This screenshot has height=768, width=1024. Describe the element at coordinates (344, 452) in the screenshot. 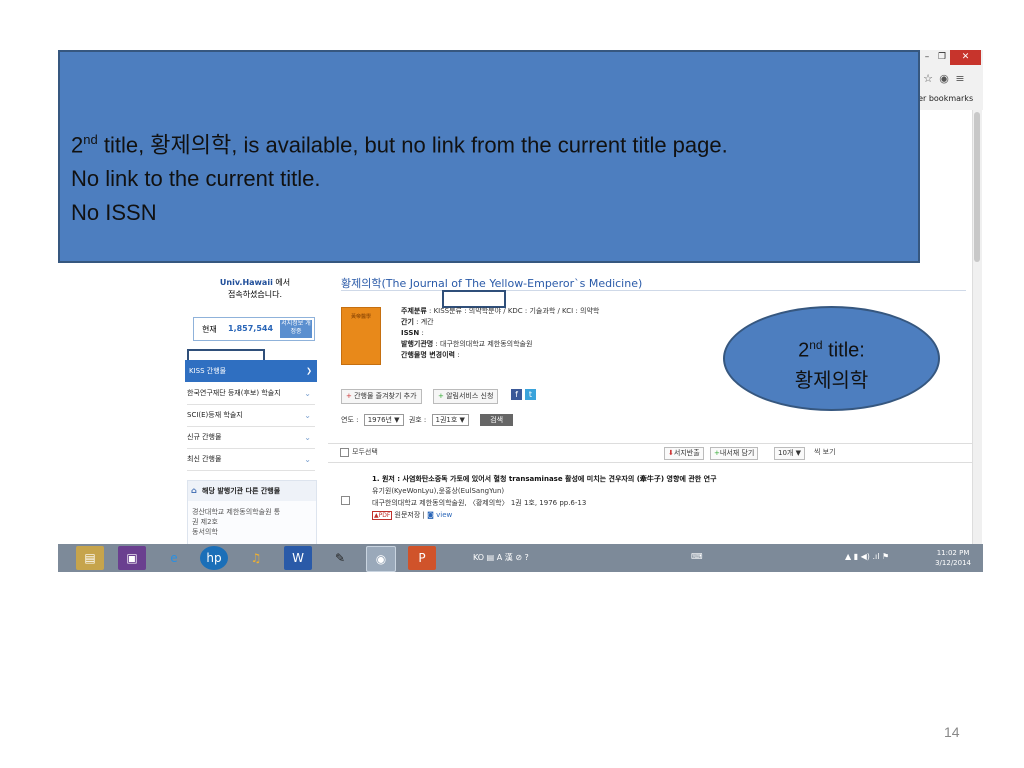

I see `checkbox-icon` at that location.